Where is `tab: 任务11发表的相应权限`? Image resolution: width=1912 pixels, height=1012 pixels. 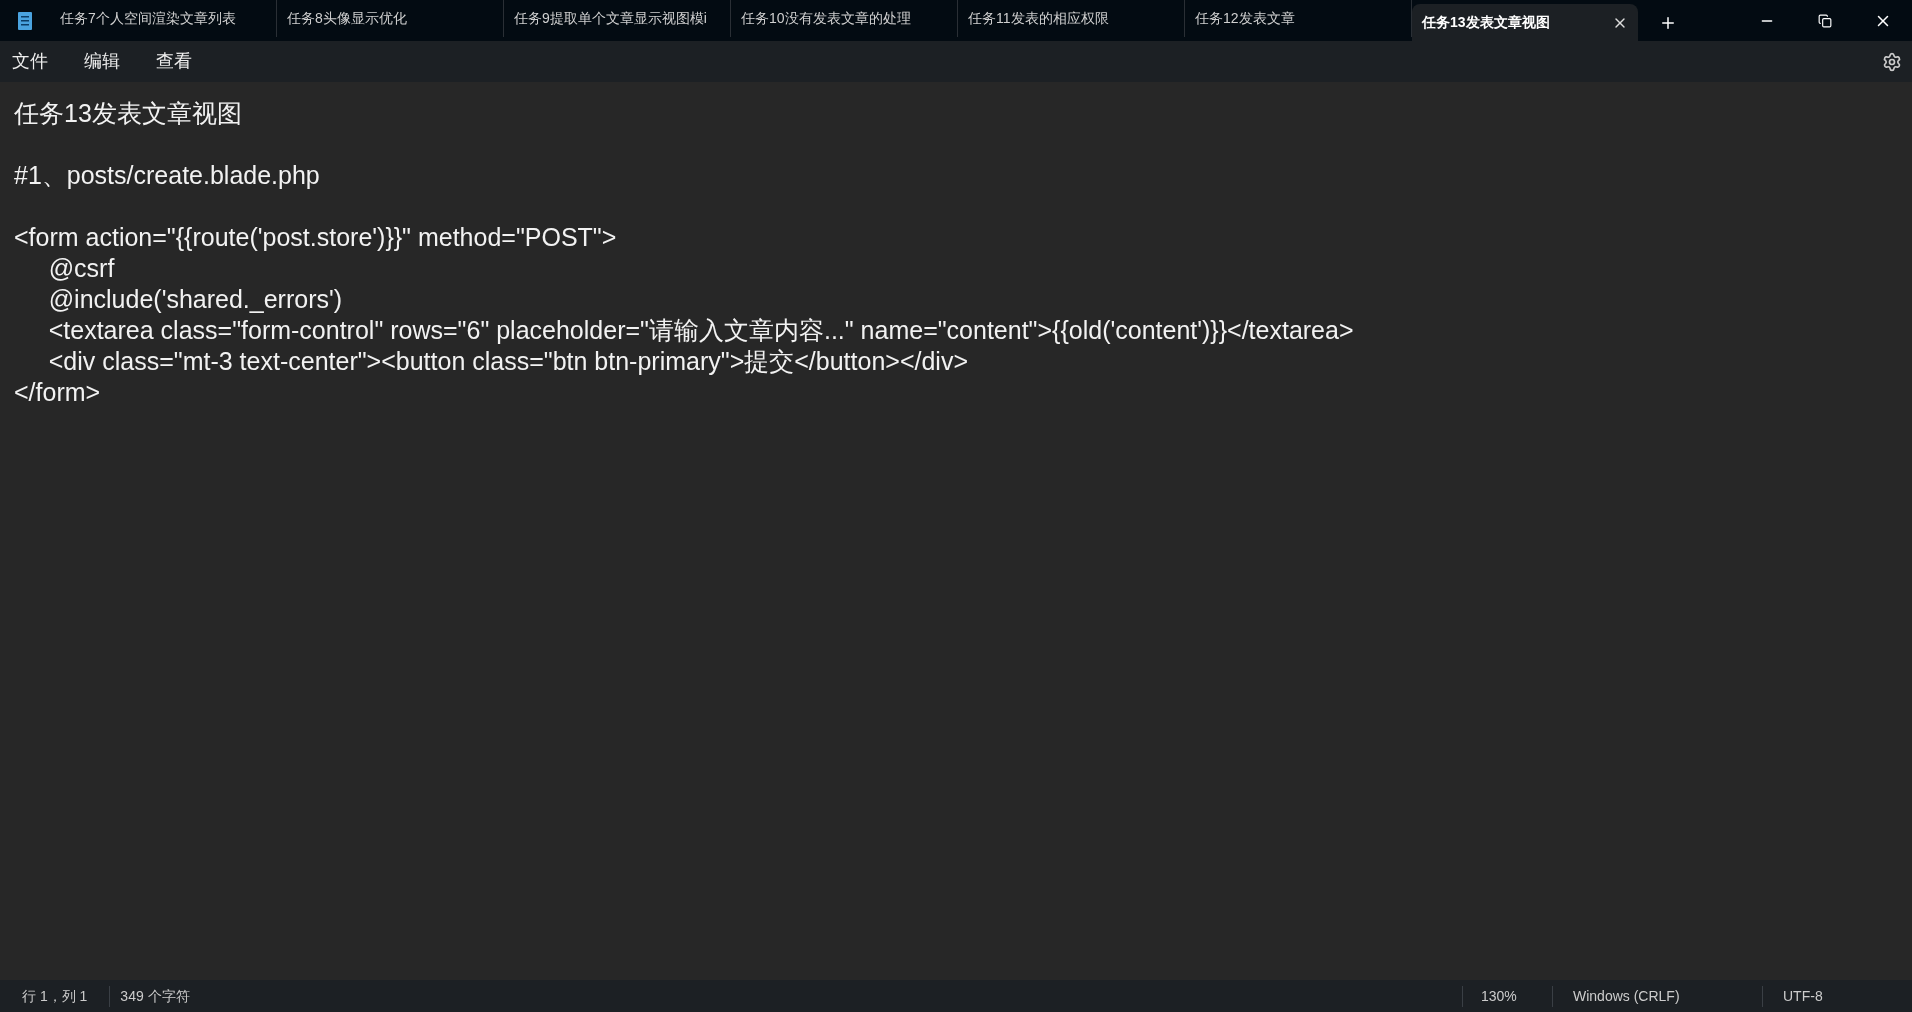 tab: 任务11发表的相应权限 is located at coordinates (1071, 18).